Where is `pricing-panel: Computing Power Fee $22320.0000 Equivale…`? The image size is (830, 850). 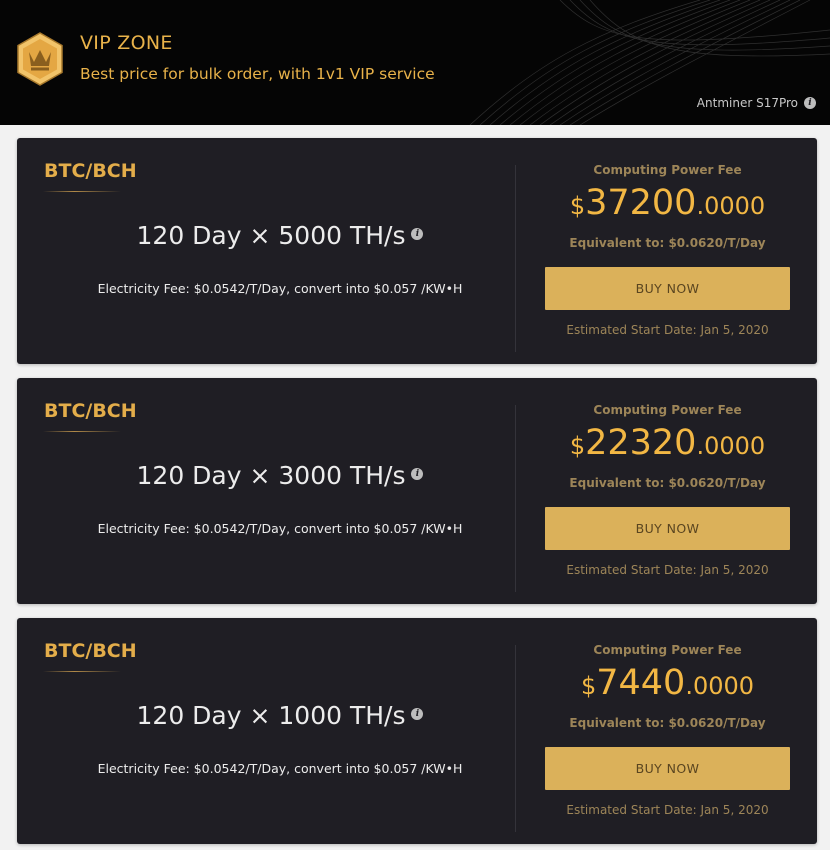
pricing-panel: Computing Power Fee $22320.0000 Equivale… is located at coordinates (667, 491).